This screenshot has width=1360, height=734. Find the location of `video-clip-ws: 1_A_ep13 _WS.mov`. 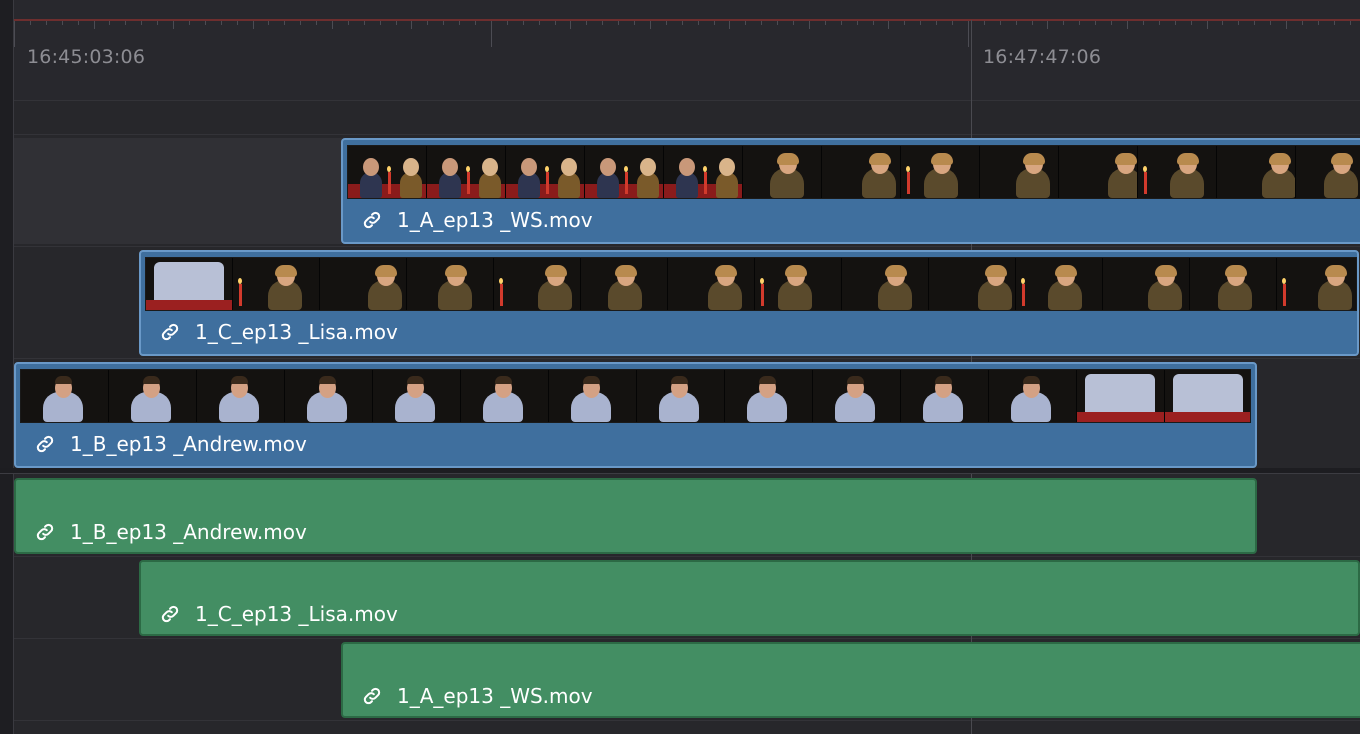

video-clip-ws: 1_A_ep13 _WS.mov is located at coordinates (850, 191).